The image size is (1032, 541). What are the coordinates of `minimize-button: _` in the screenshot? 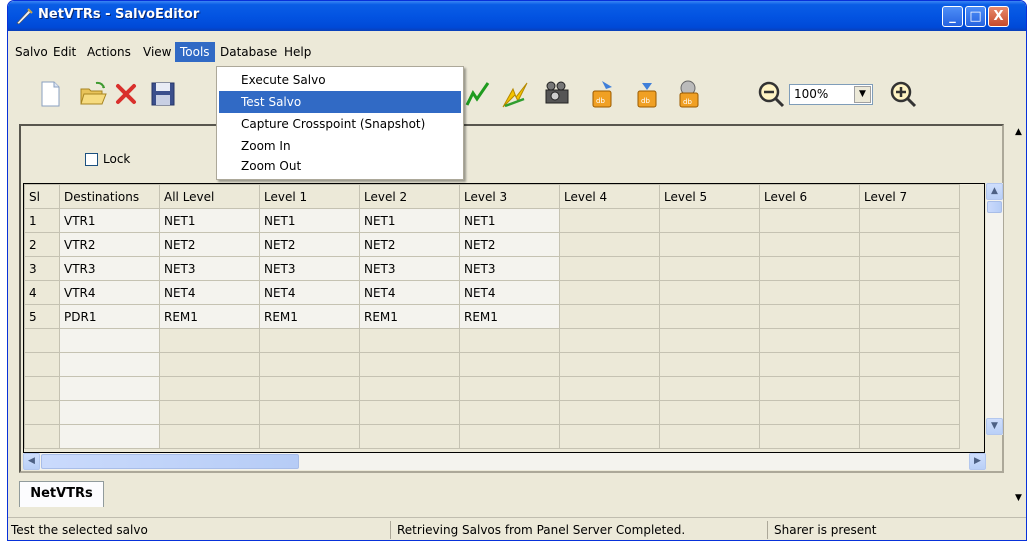 It's located at (952, 16).